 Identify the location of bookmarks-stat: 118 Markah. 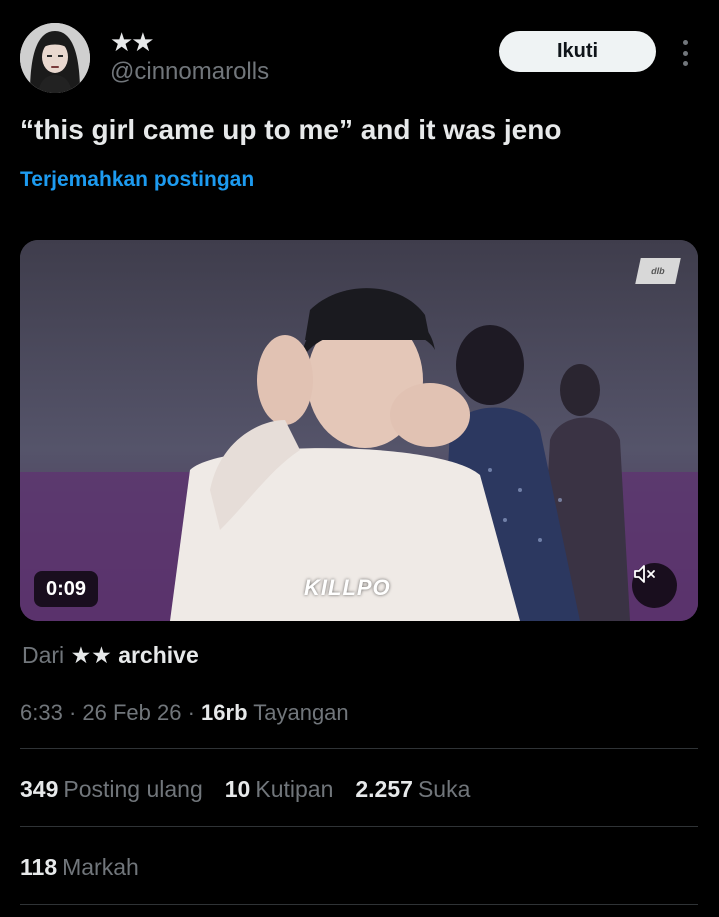
(79, 867).